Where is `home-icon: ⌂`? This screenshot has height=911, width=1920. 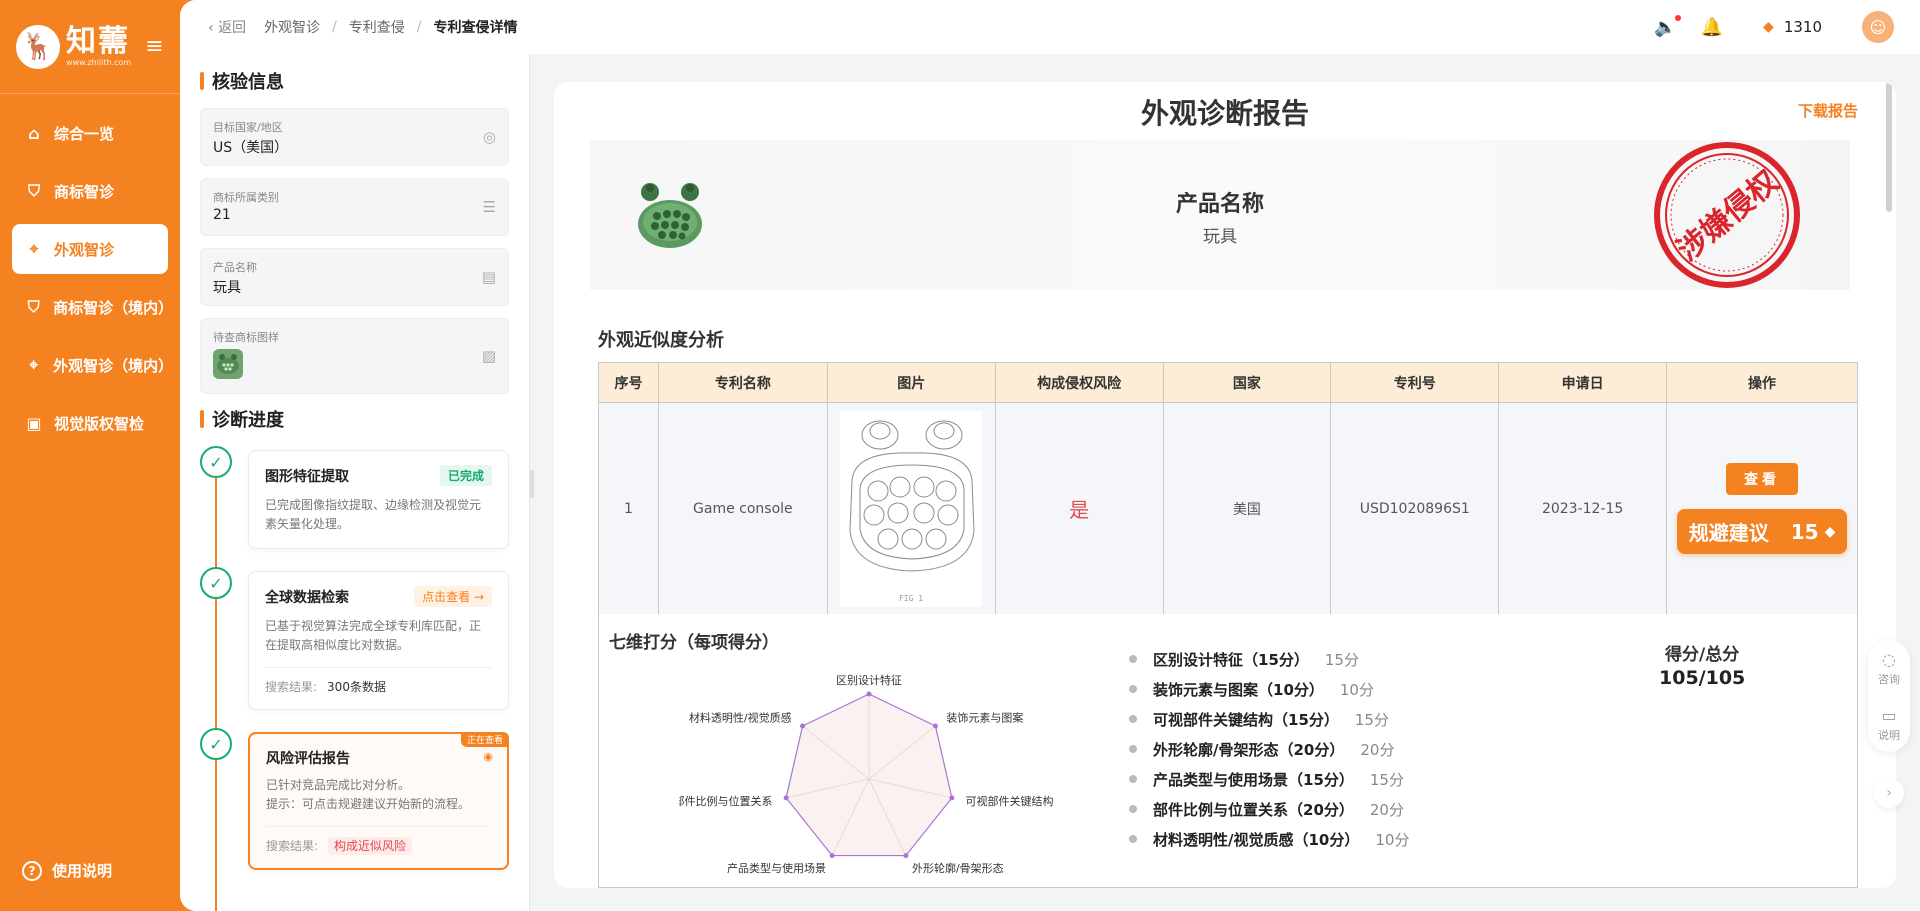
home-icon: ⌂ is located at coordinates (34, 133).